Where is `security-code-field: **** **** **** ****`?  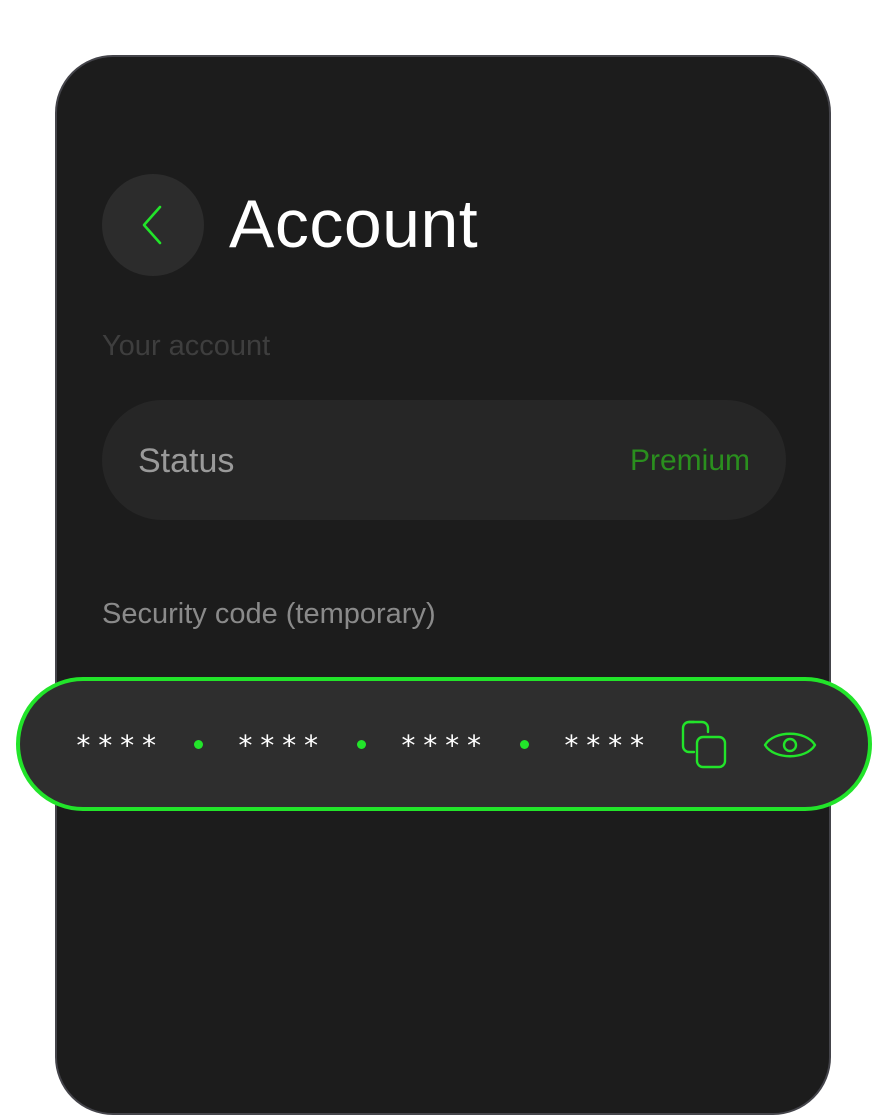
security-code-field: **** **** **** **** is located at coordinates (444, 744).